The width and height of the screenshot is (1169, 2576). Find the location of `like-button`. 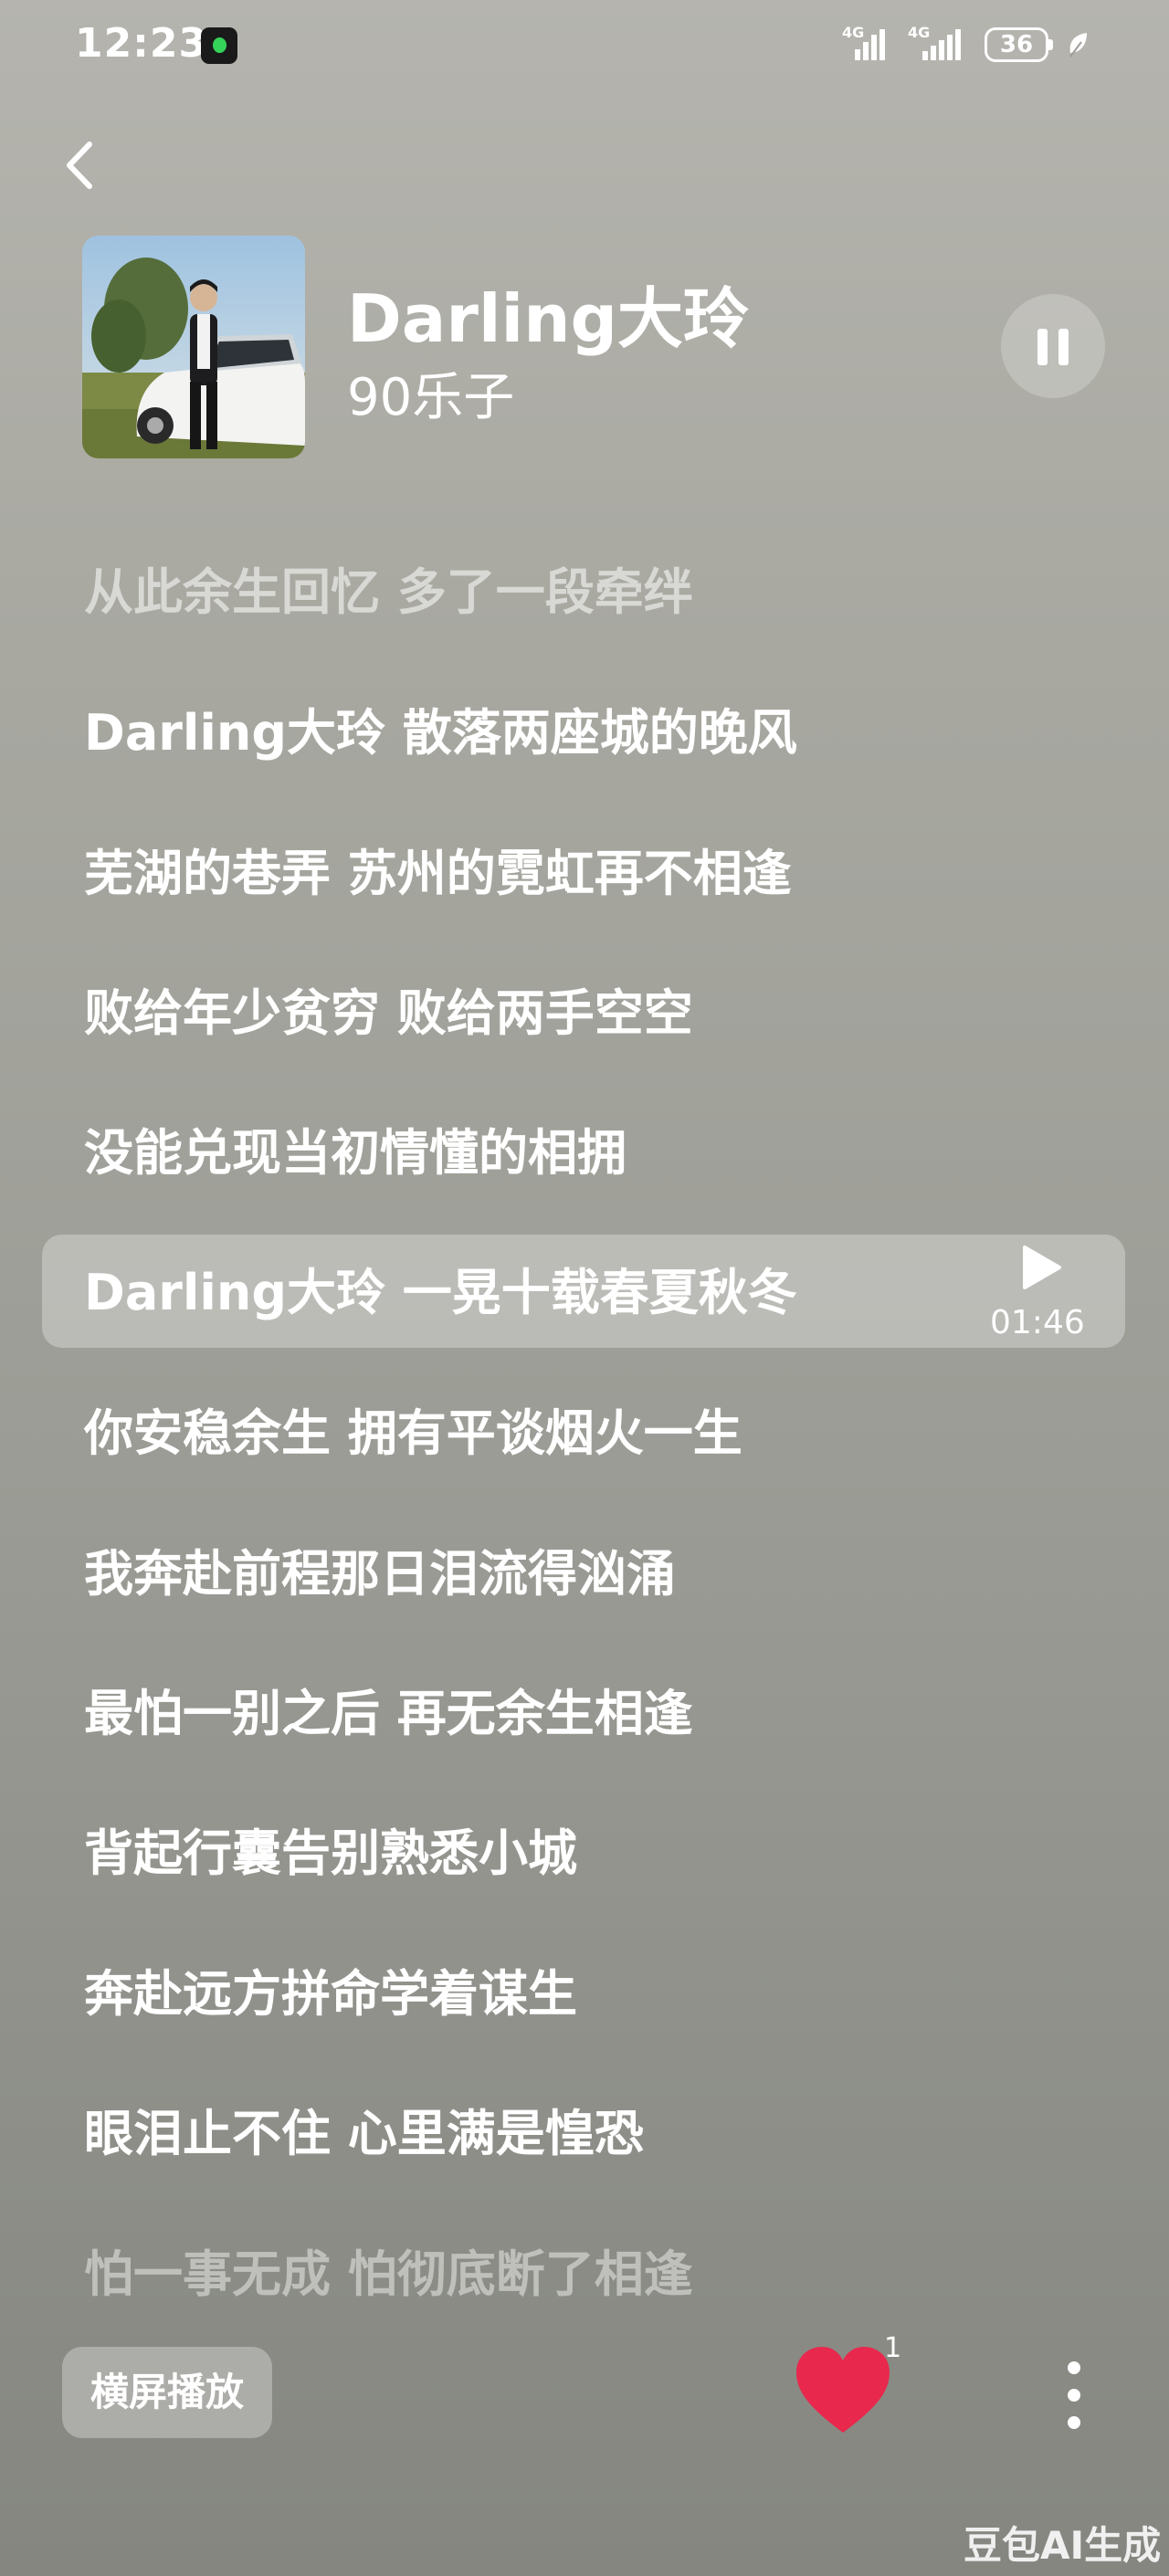

like-button is located at coordinates (843, 2390).